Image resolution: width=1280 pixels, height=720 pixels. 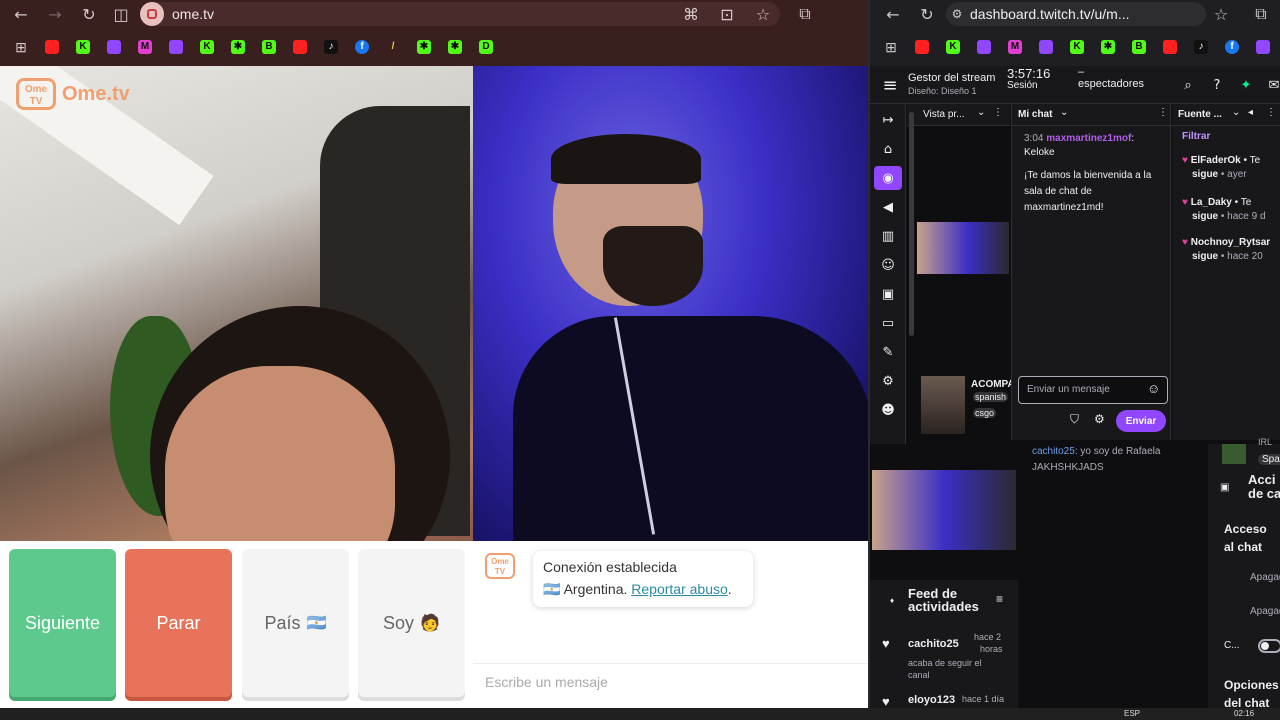 What do you see at coordinates (911, 224) in the screenshot?
I see `preview-scrollbar` at bounding box center [911, 224].